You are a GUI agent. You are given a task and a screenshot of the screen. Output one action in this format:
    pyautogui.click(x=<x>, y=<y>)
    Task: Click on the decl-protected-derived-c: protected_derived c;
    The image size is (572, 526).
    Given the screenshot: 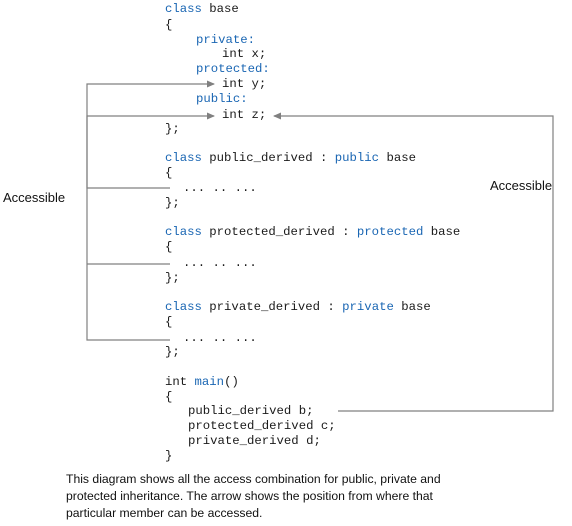 What is the action you would take?
    pyautogui.click(x=262, y=426)
    